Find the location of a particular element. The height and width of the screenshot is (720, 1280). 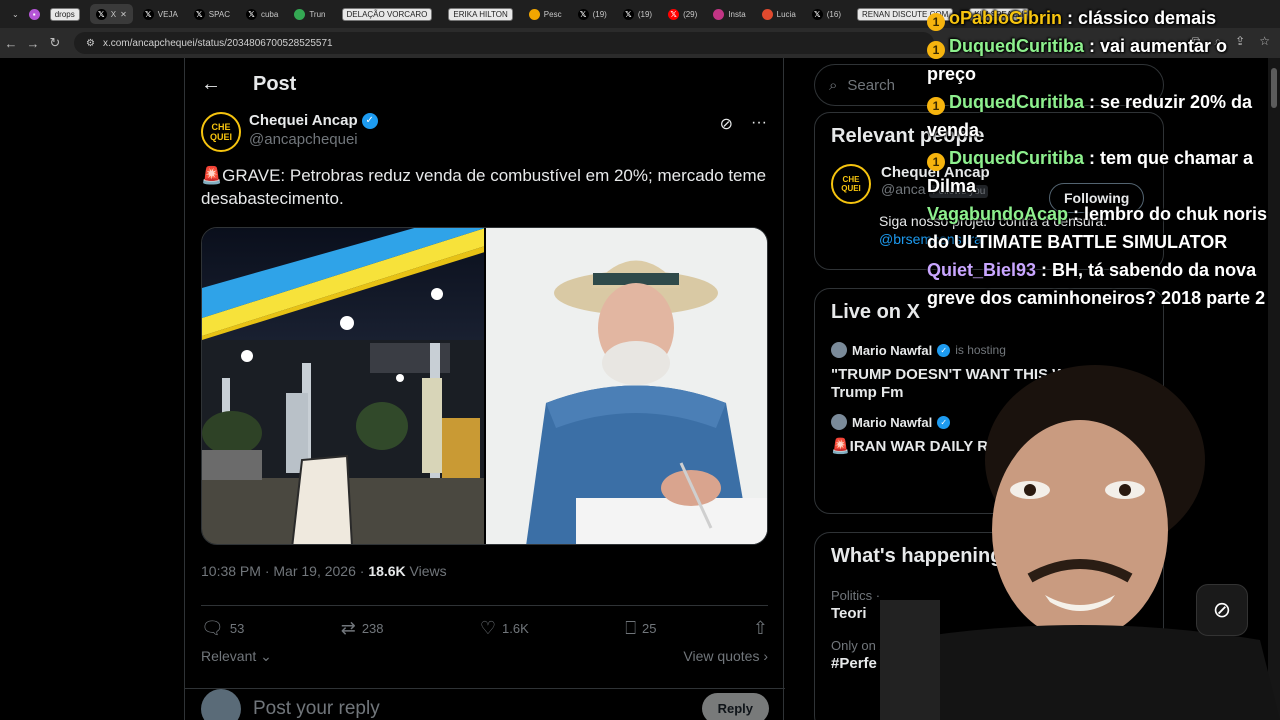

reply-composer: Post your reply Reply is located at coordinates (485, 704).